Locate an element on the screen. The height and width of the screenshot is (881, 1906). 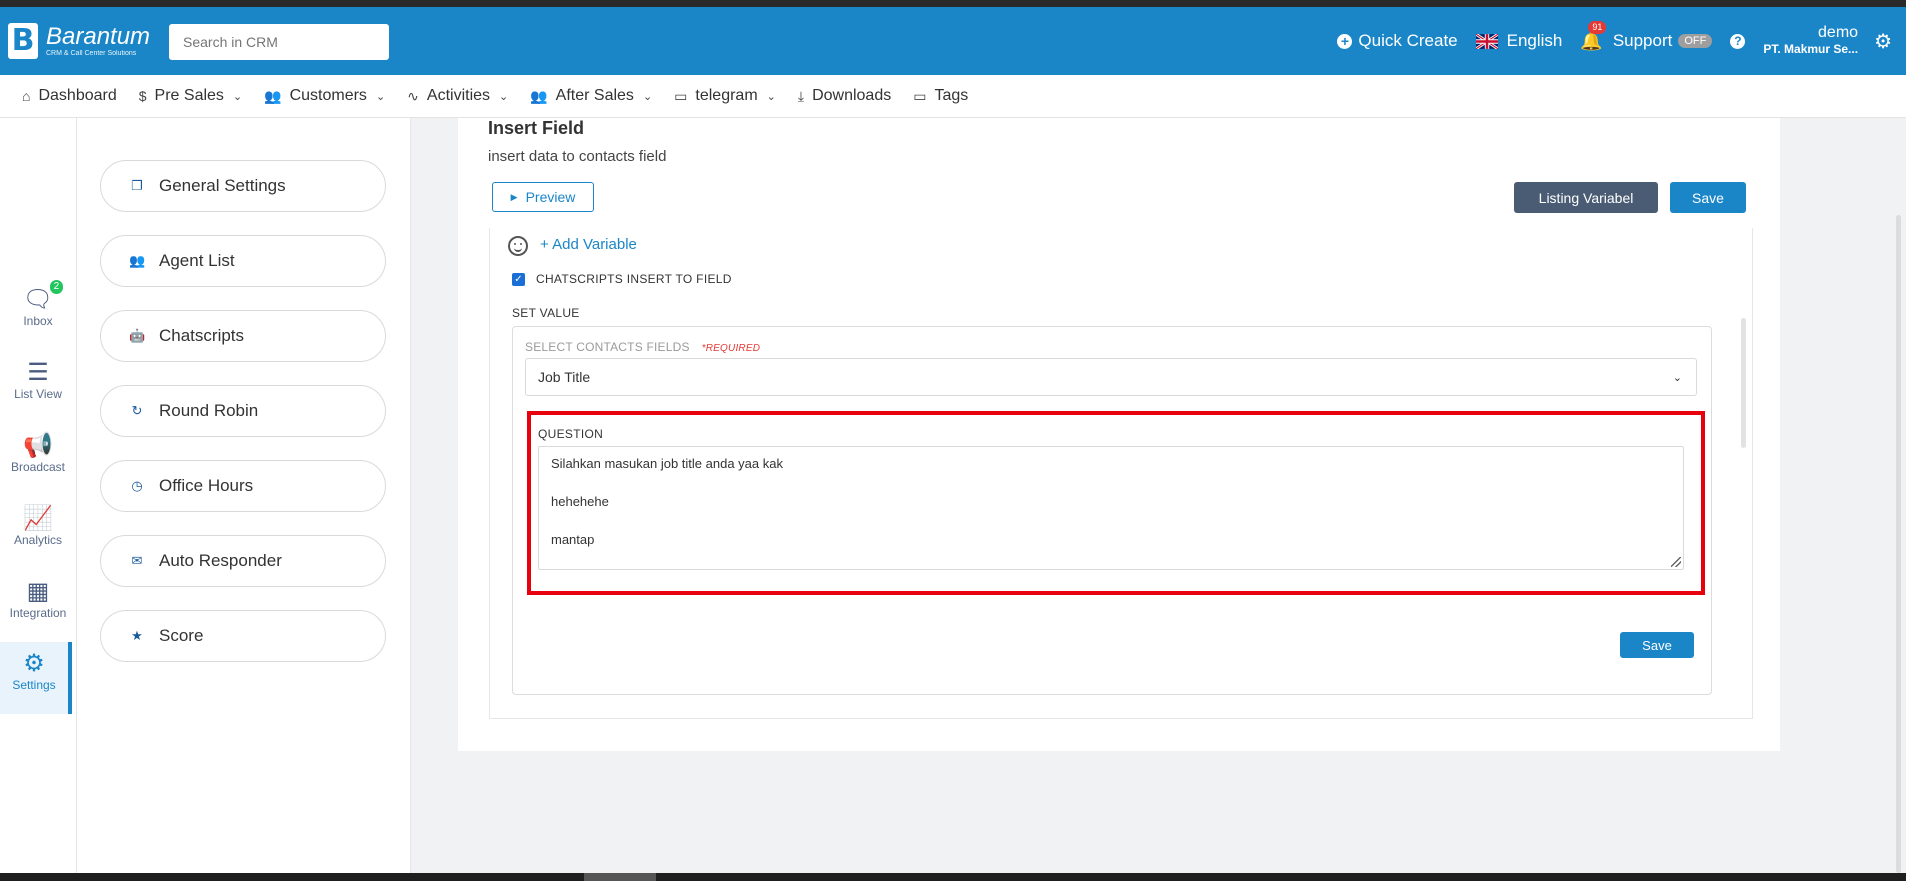
robot-icon: 🤖 is located at coordinates (137, 335).